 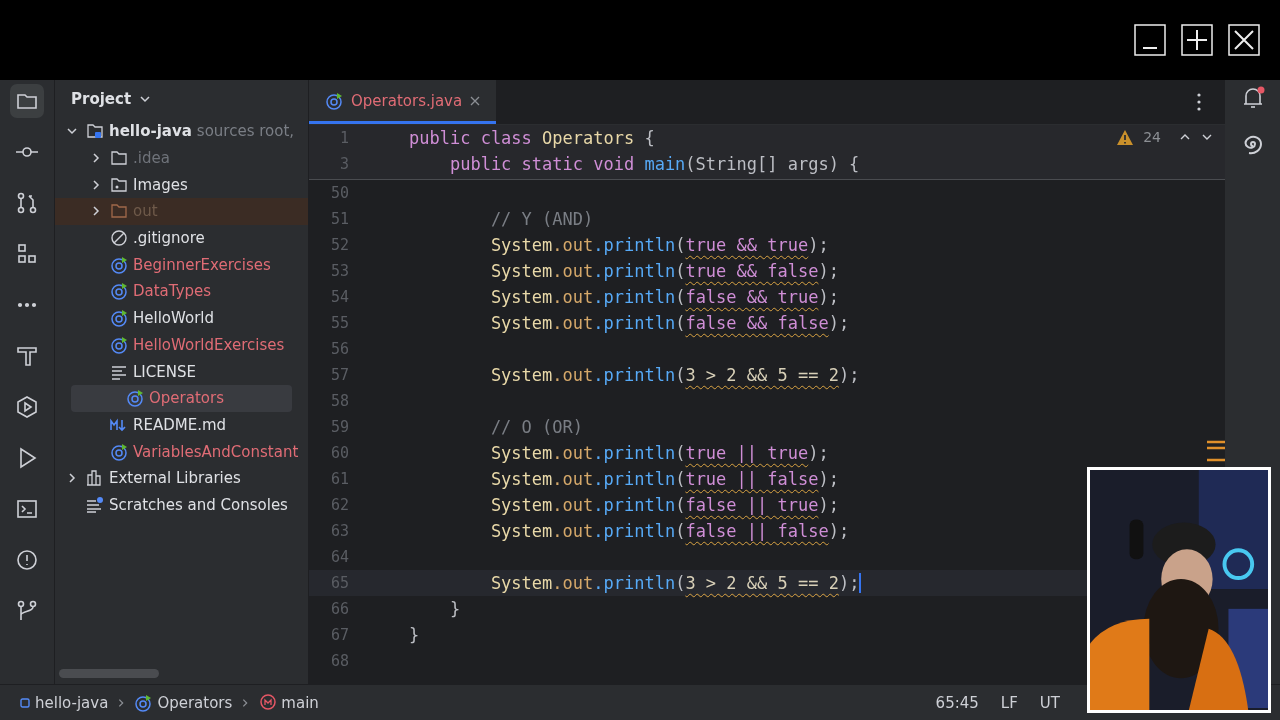 I want to click on editor-tab: Operators.java, so click(x=403, y=102).